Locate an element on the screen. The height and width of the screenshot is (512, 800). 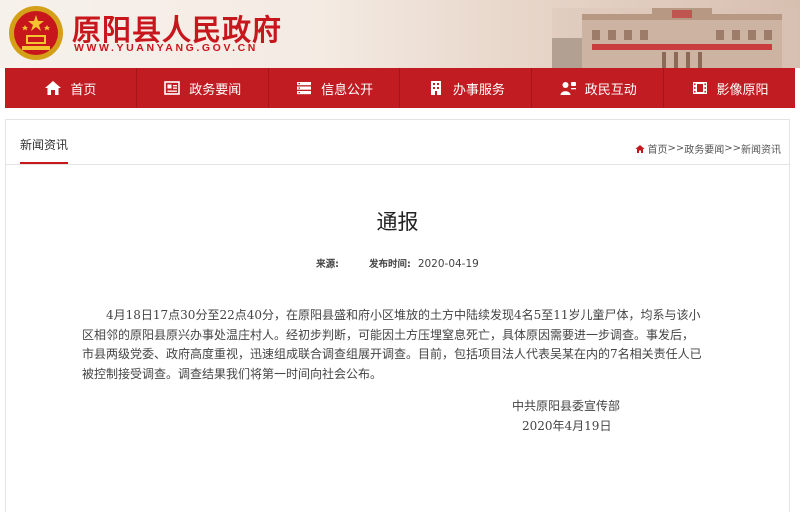
building-icon is located at coordinates (435, 88).